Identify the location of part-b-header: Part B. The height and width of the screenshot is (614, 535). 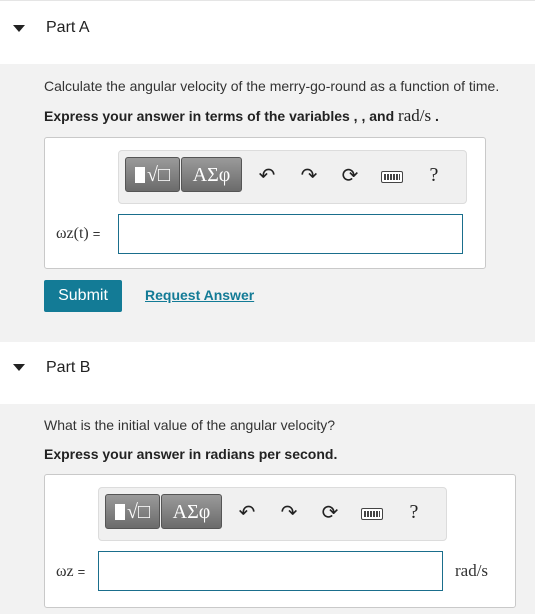
(267, 373).